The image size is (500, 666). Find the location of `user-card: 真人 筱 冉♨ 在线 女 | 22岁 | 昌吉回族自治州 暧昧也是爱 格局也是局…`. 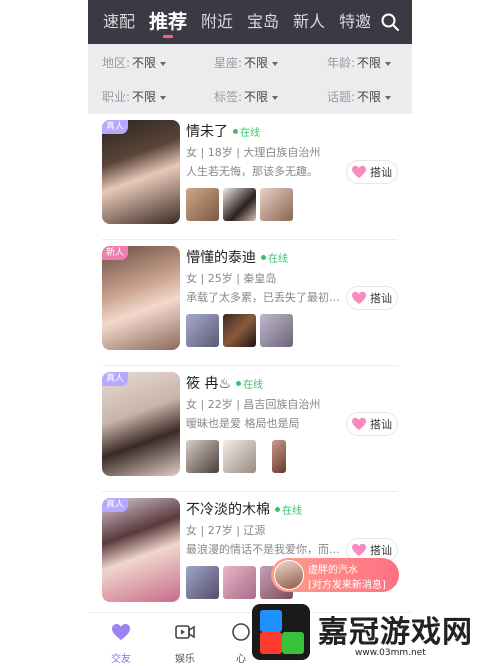

user-card: 真人 筱 冉♨ 在线 女 | 22岁 | 昌吉回族自治州 暧昧也是爱 格局也是局… is located at coordinates (250, 430).